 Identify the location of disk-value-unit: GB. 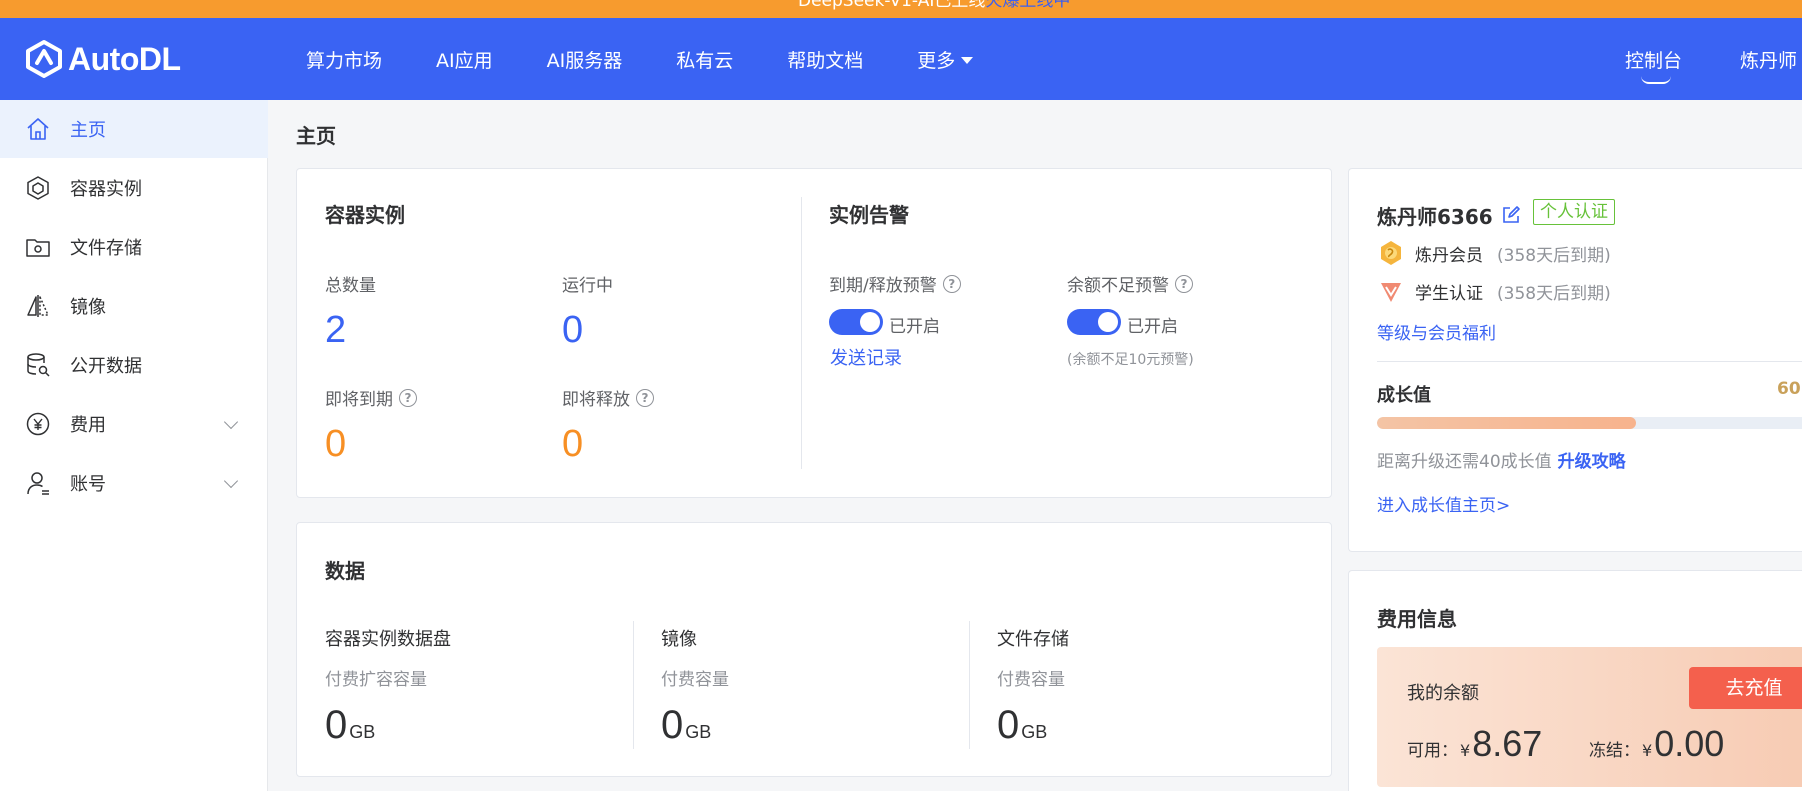
(362, 732).